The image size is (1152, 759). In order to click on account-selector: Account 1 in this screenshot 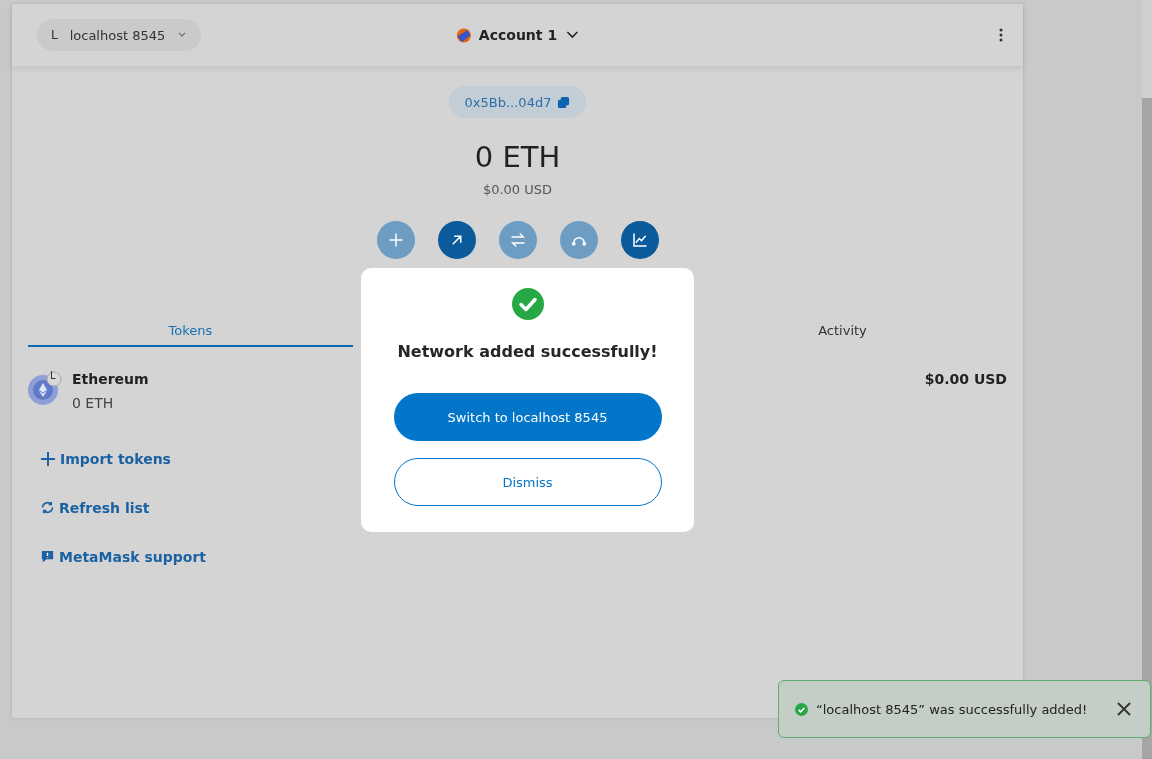, I will do `click(517, 35)`.